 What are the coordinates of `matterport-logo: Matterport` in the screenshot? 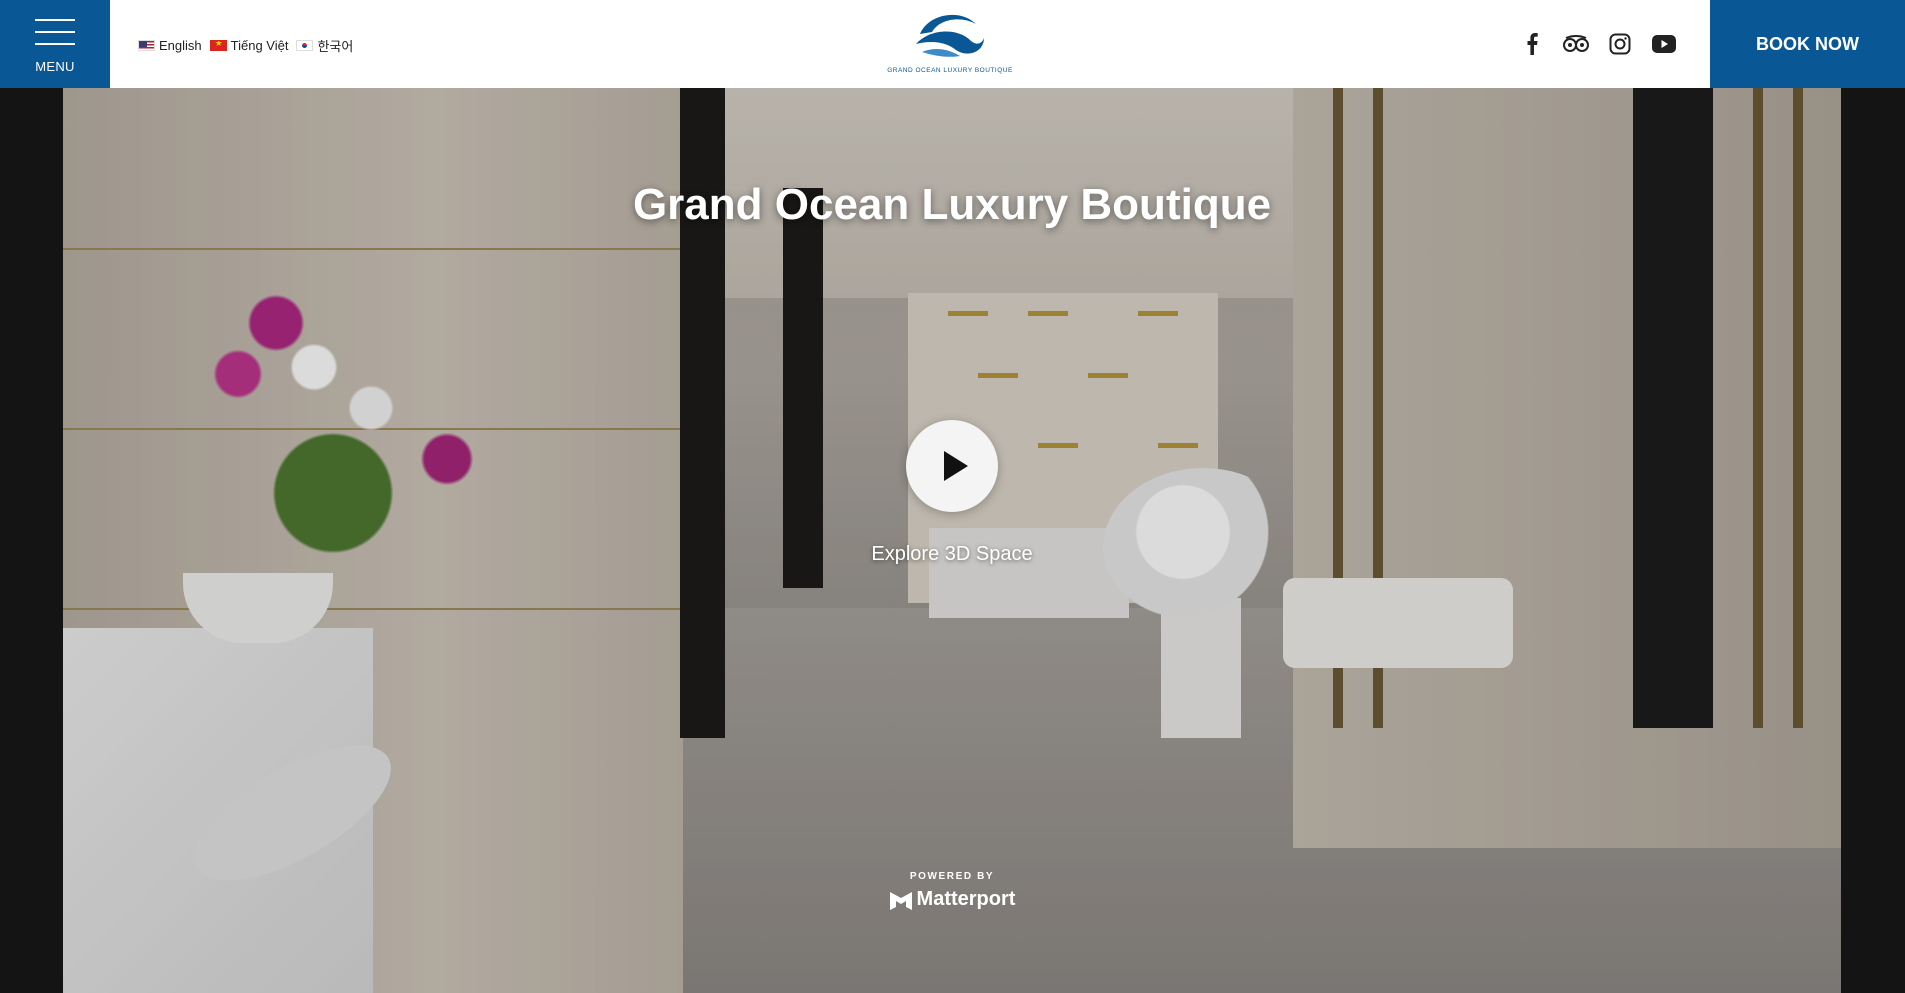 It's located at (952, 899).